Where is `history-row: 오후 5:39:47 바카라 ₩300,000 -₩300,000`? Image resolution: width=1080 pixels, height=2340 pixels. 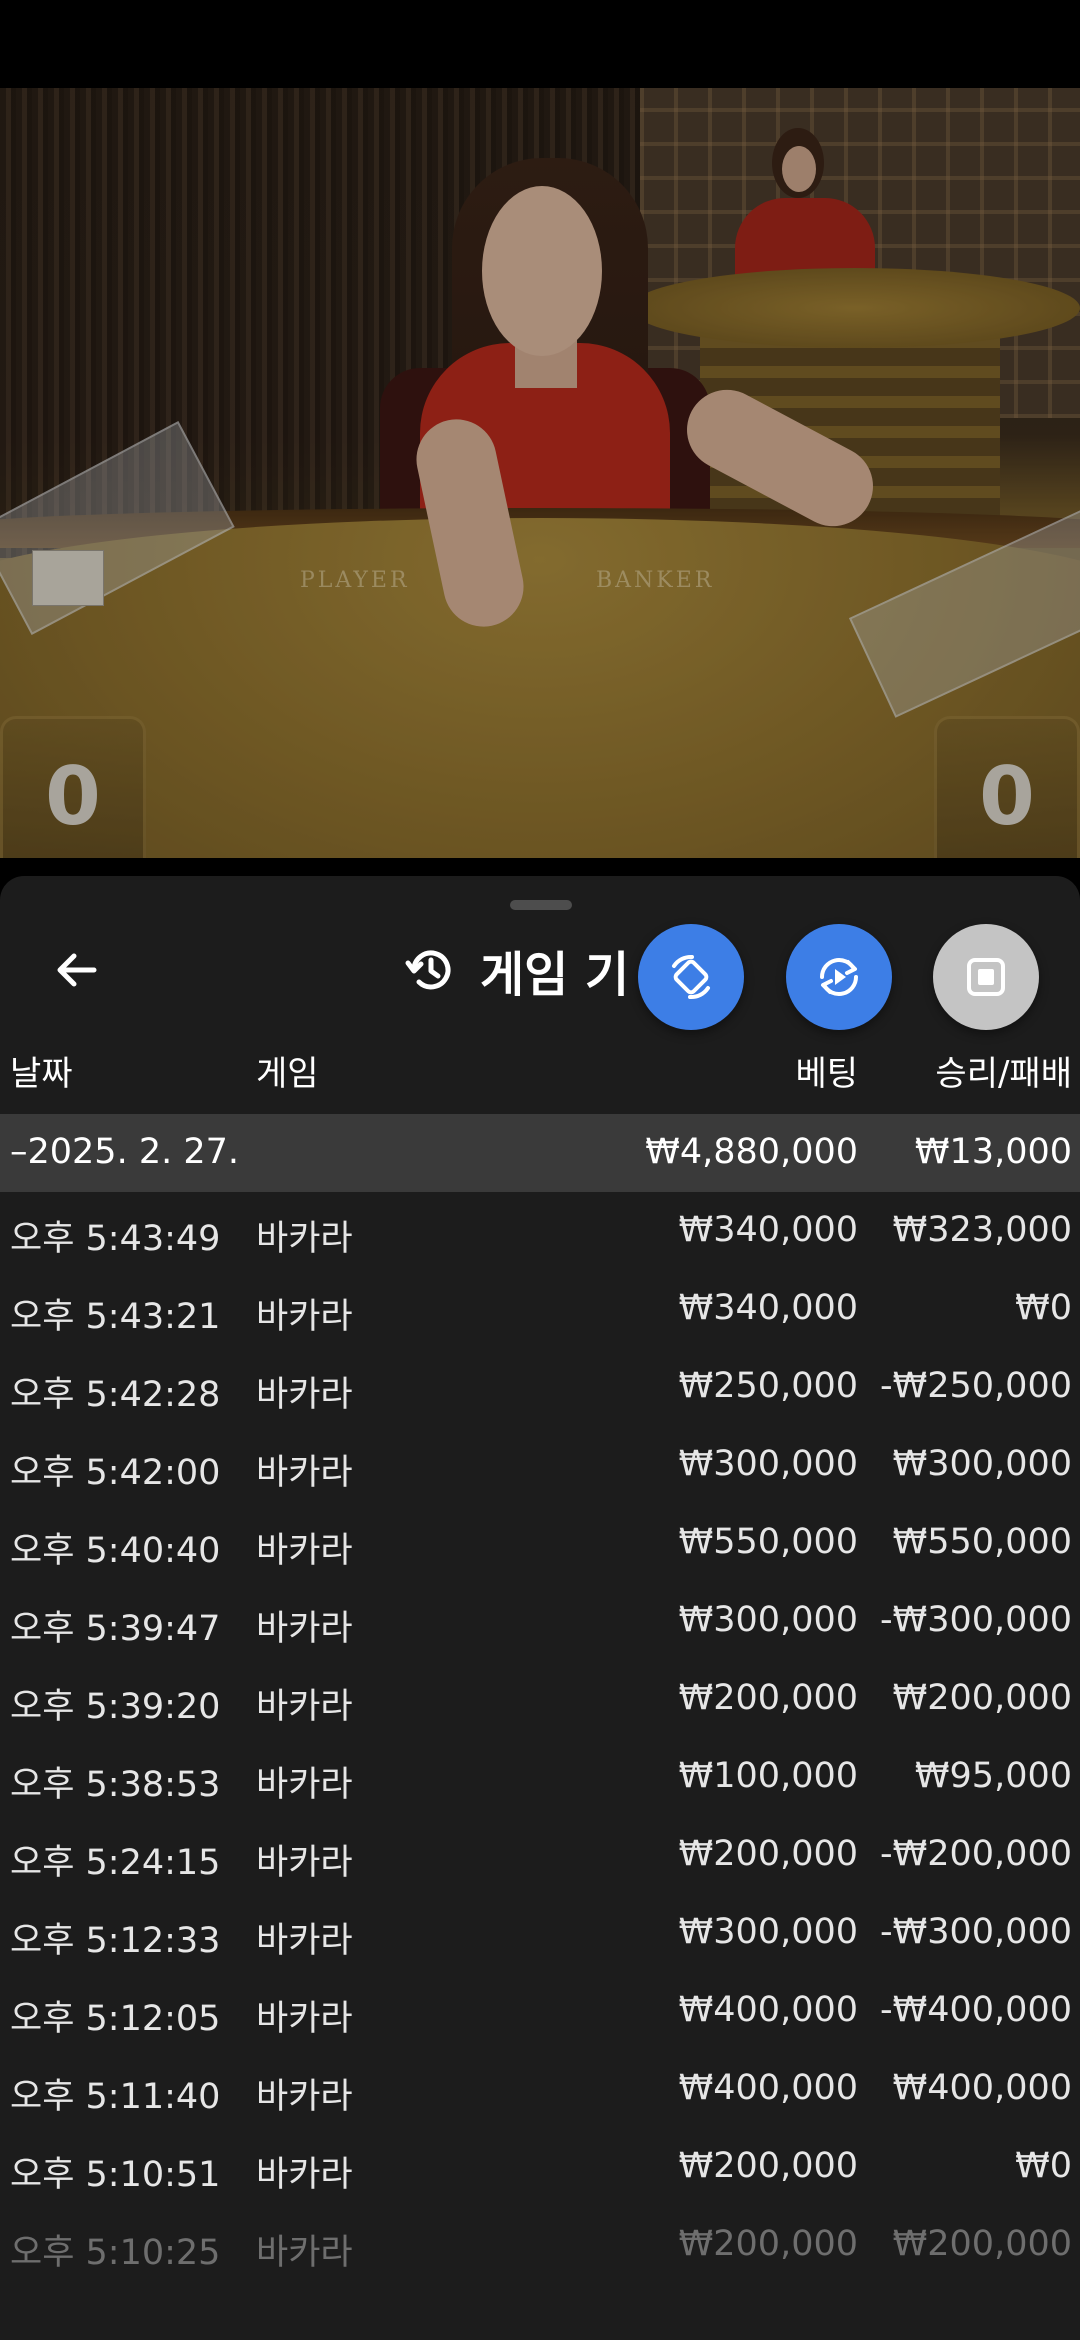 history-row: 오후 5:39:47 바카라 ₩300,000 -₩300,000 is located at coordinates (540, 1621).